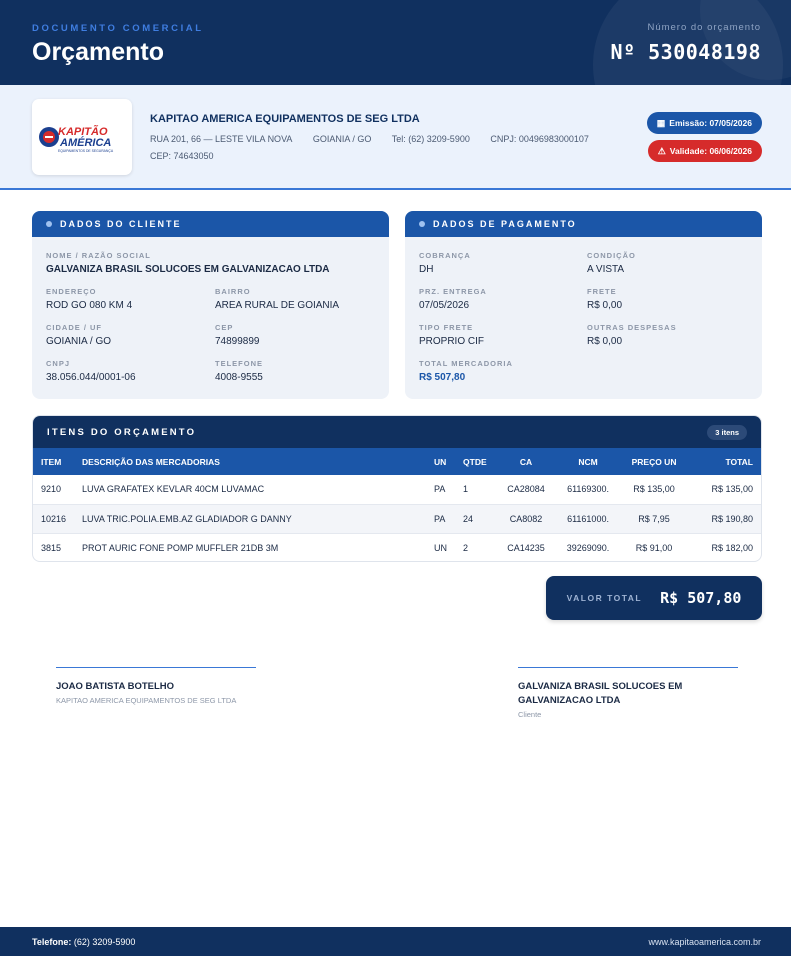  I want to click on payment-card-title: DADOS DE PAGAMENTO, so click(505, 224).